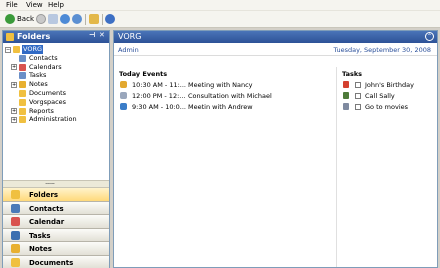  What do you see at coordinates (46, 208) in the screenshot?
I see `nav-button-label: Contacts` at bounding box center [46, 208].